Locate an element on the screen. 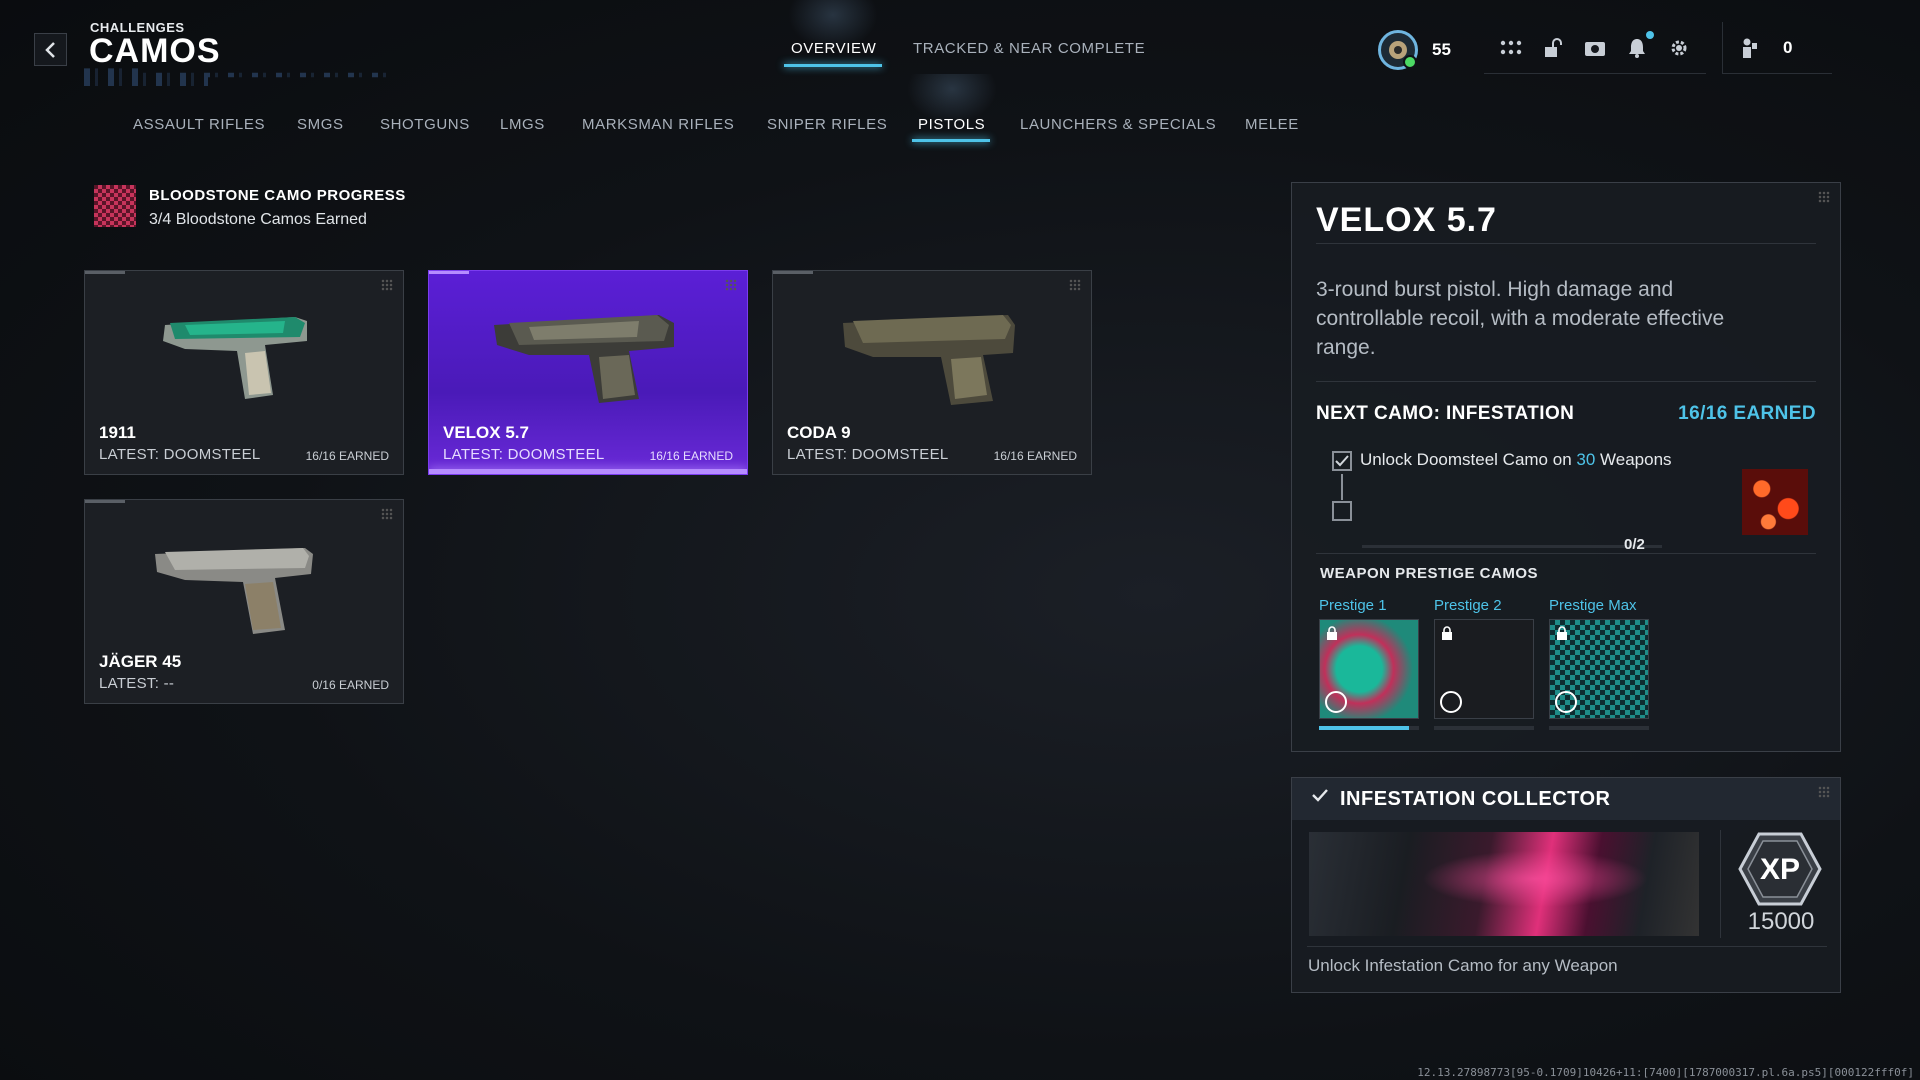 The width and height of the screenshot is (1920, 1080). collector-reward-image is located at coordinates (1504, 884).